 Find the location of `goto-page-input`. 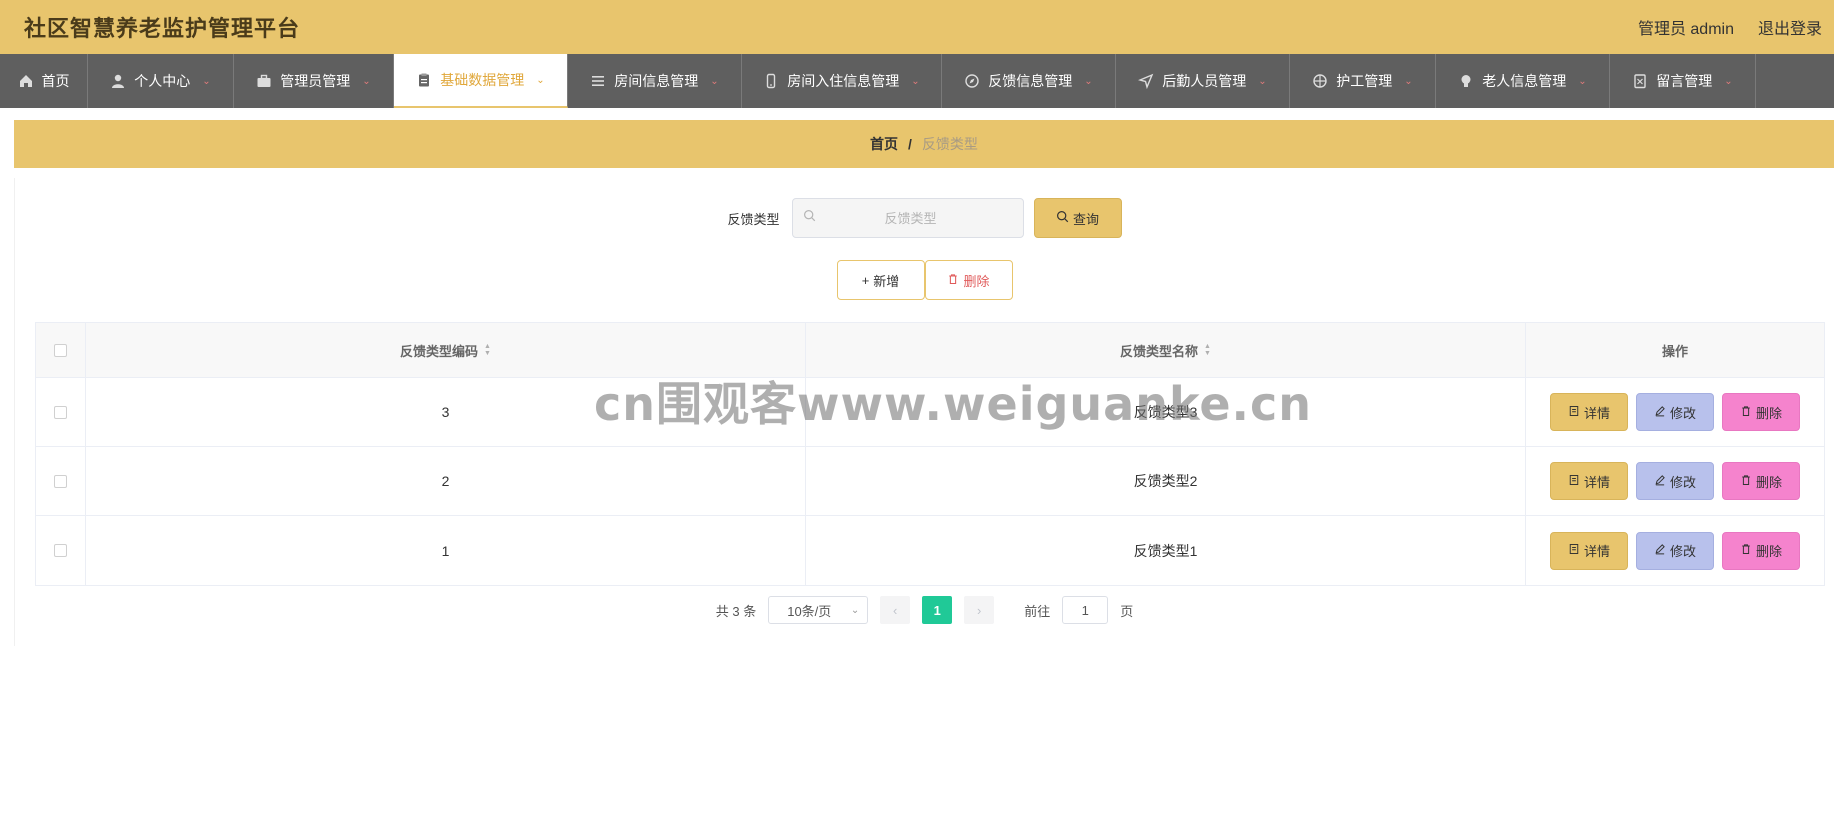

goto-page-input is located at coordinates (1085, 610).